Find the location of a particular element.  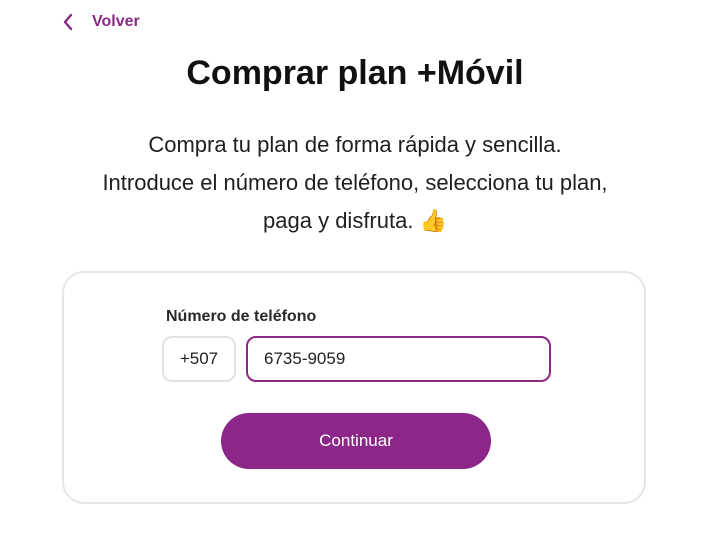

intro-line-3: paga y disfruta. 👍 is located at coordinates (355, 220).